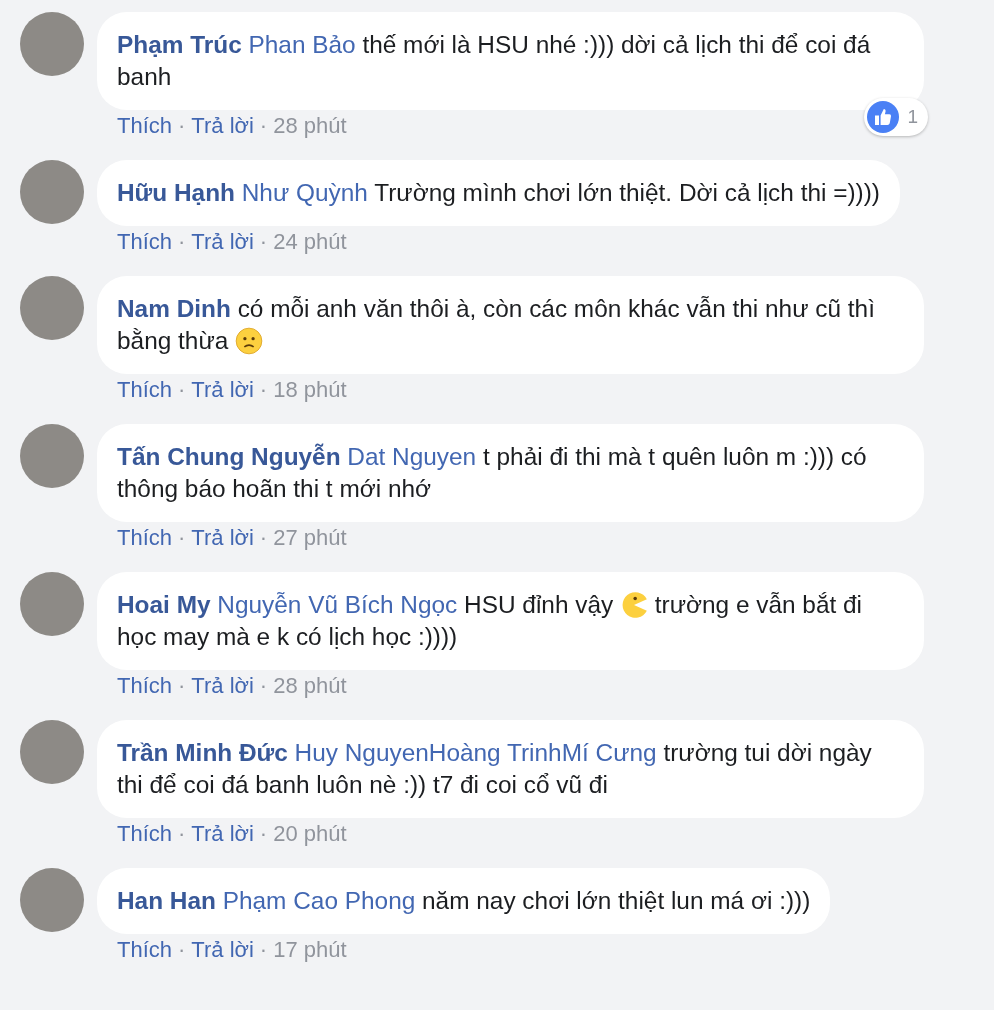 This screenshot has width=994, height=1010. What do you see at coordinates (495, 769) in the screenshot?
I see `comment-text: Trần Minh Đức Huy NguyenHoàng TrinhMí Cưng trường tui dời ngày thi để coi đá banh luôn nè :)) t7 đi coi cổ vũ đi` at bounding box center [495, 769].